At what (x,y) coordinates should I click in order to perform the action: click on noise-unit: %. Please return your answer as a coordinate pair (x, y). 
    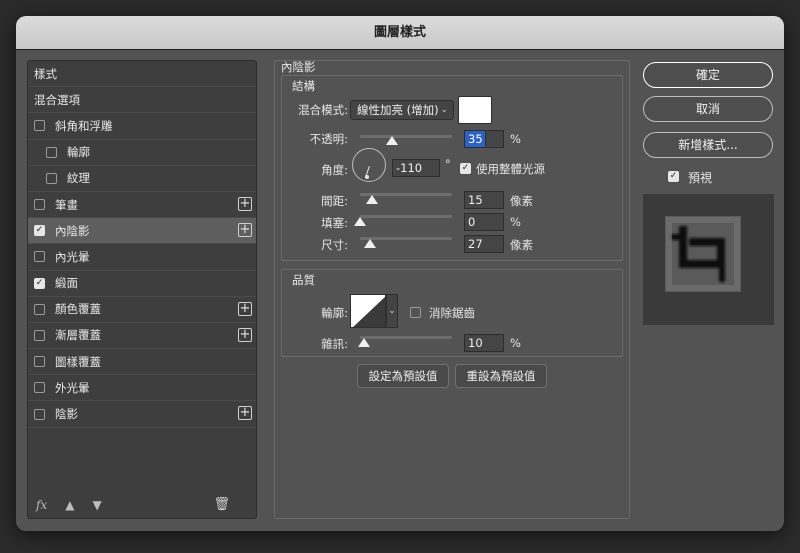
    Looking at the image, I should click on (515, 343).